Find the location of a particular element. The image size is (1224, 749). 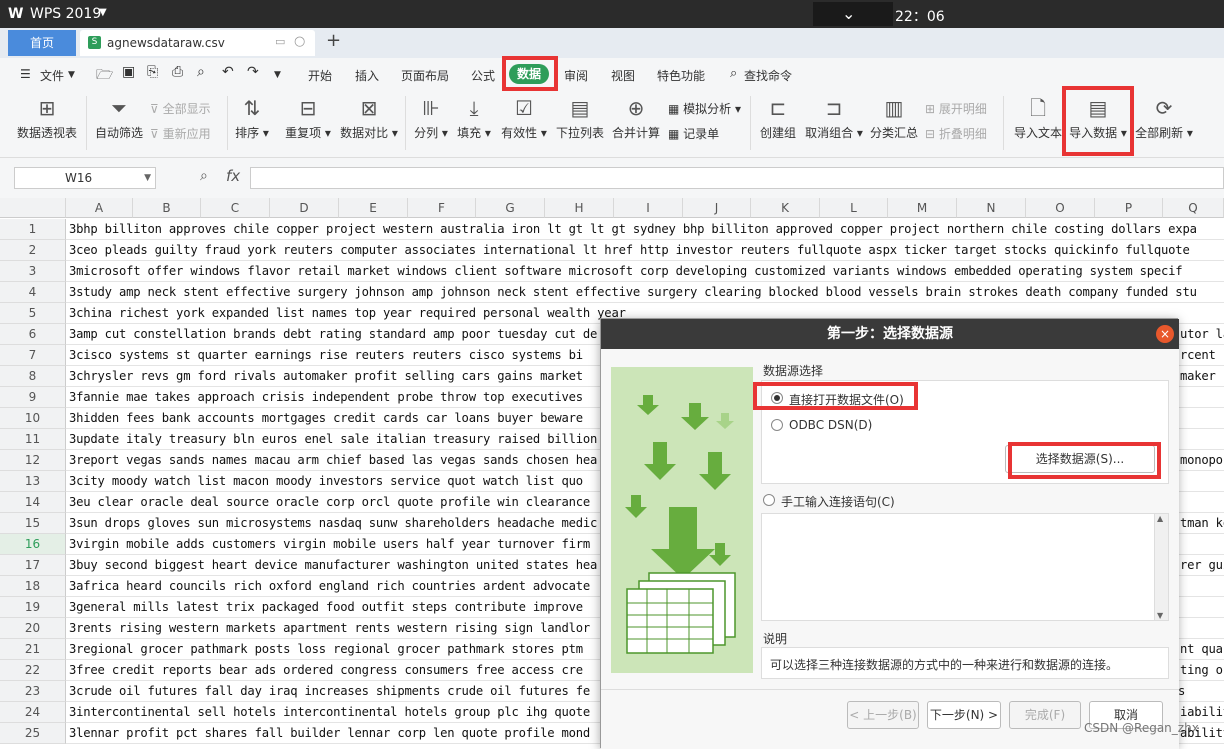

chevron-down-icon: ⌄ is located at coordinates (848, 13).